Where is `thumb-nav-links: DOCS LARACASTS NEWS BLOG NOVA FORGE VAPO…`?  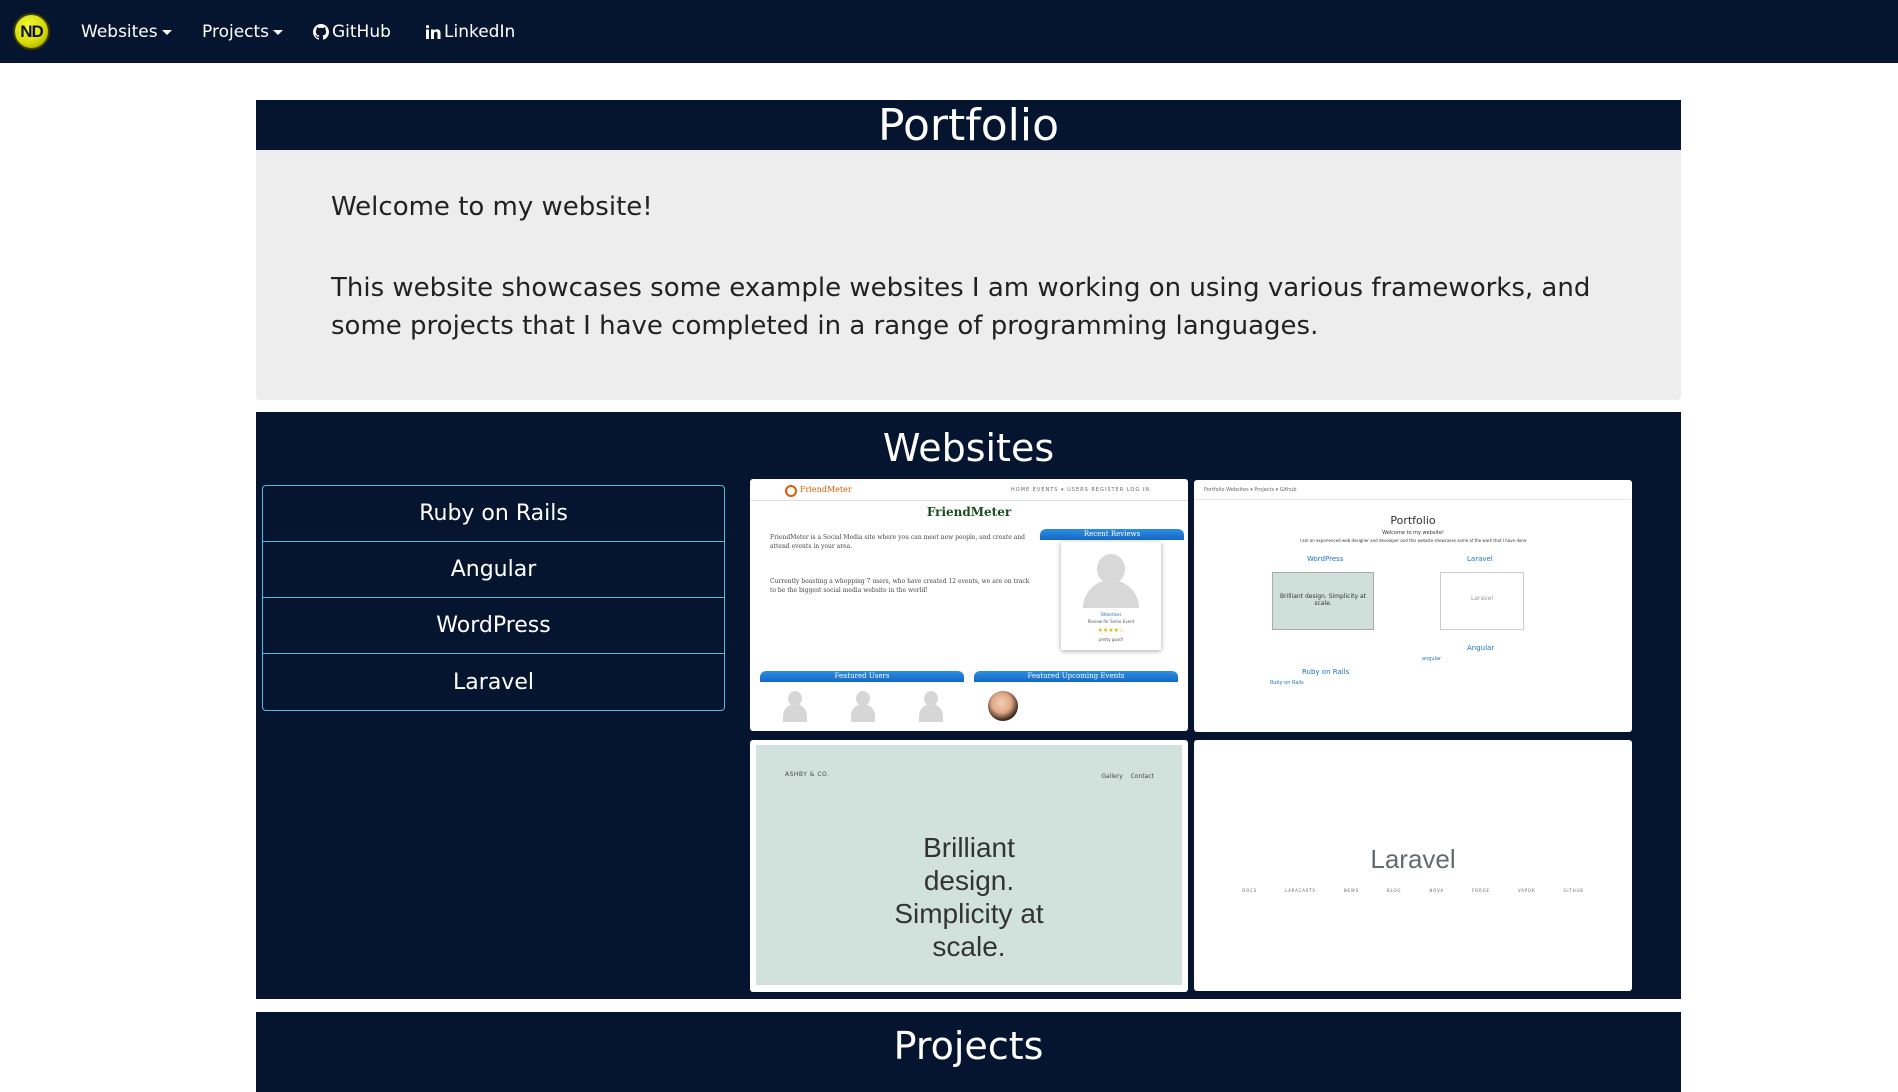 thumb-nav-links: DOCS LARACASTS NEWS BLOG NOVA FORGE VAPO… is located at coordinates (1413, 890).